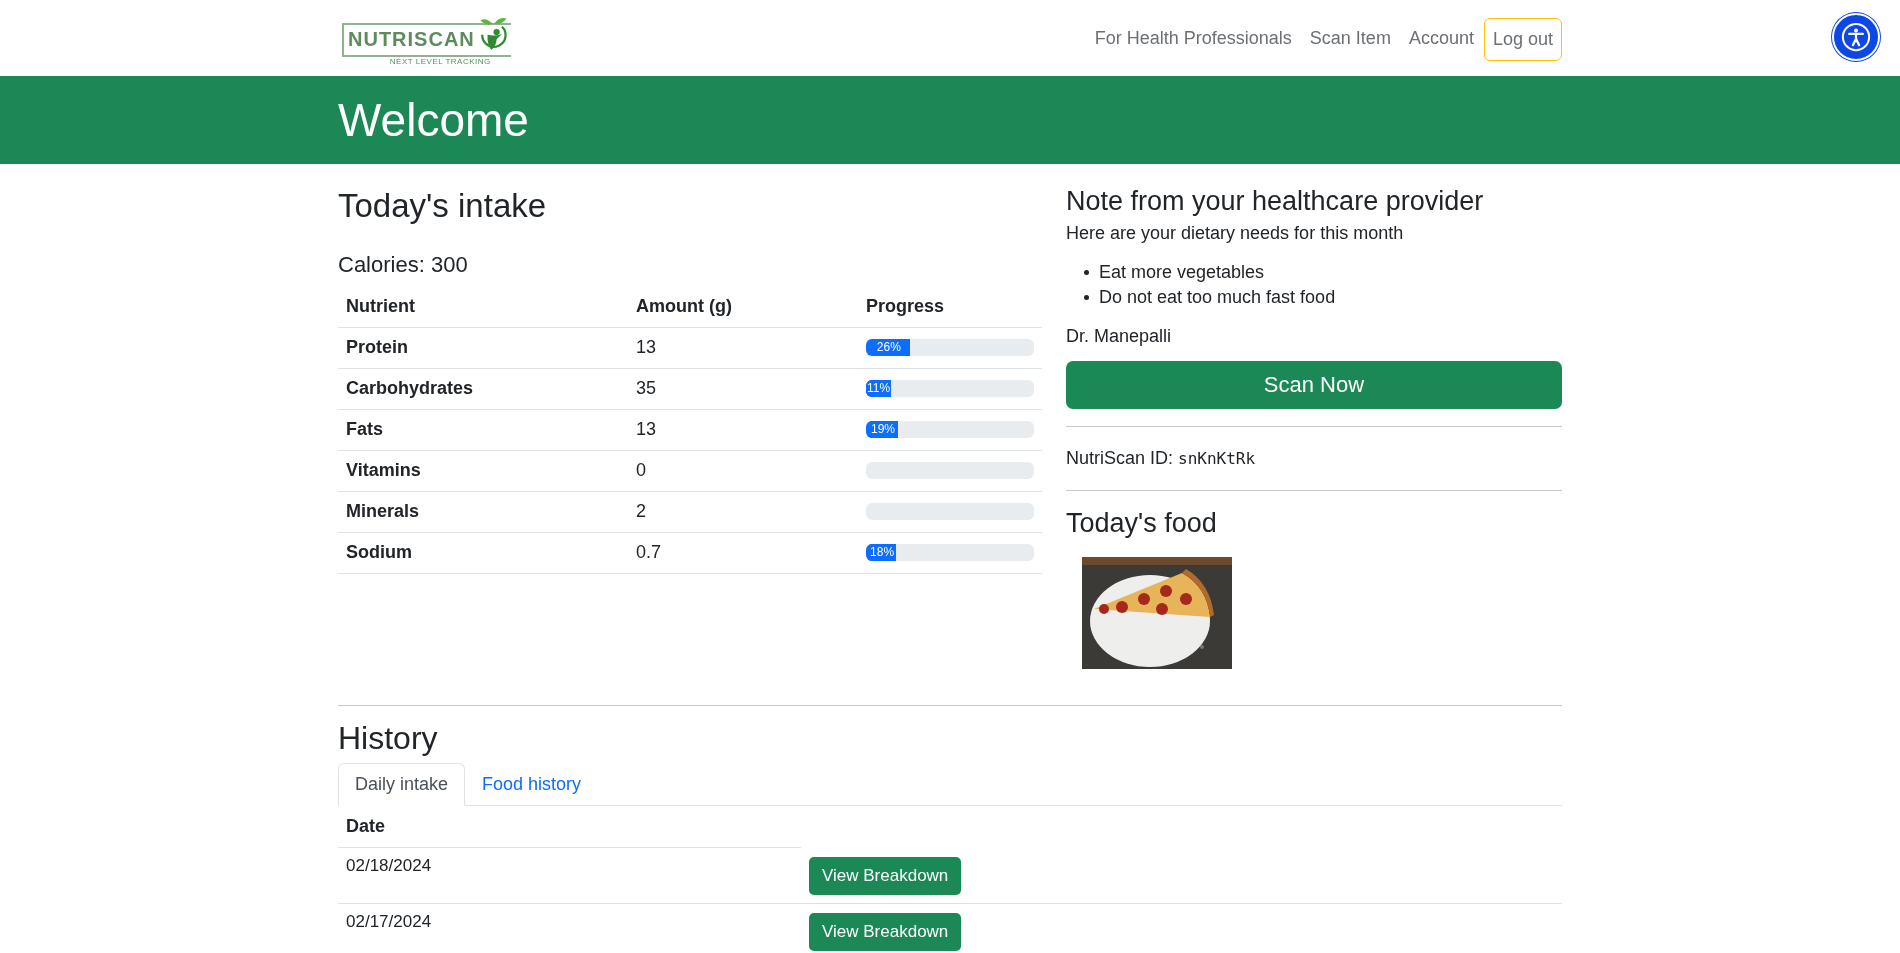 This screenshot has width=1900, height=953. Describe the element at coordinates (743, 512) in the screenshot. I see `table-cell: 2` at that location.